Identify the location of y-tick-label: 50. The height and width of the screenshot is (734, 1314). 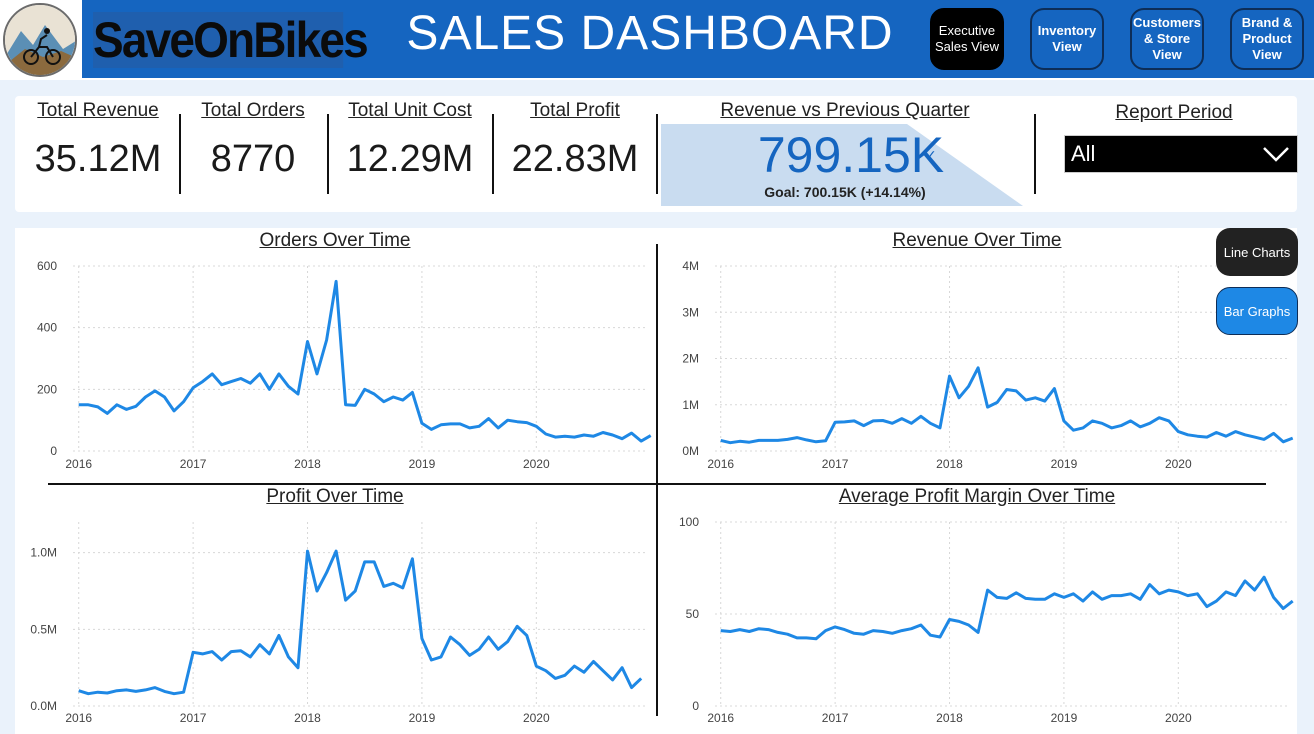
(693, 614).